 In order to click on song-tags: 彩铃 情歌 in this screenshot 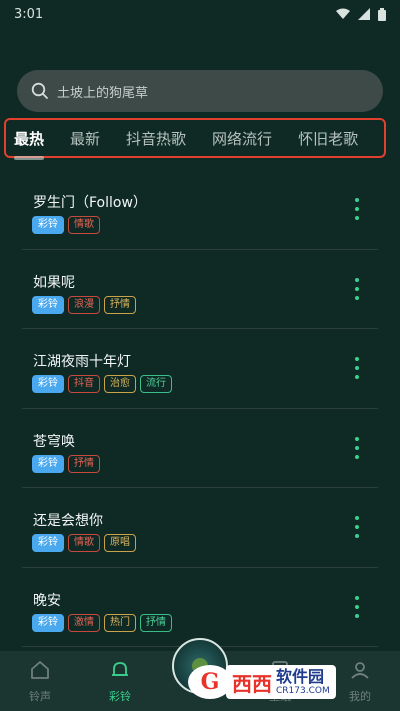, I will do `click(66, 225)`.